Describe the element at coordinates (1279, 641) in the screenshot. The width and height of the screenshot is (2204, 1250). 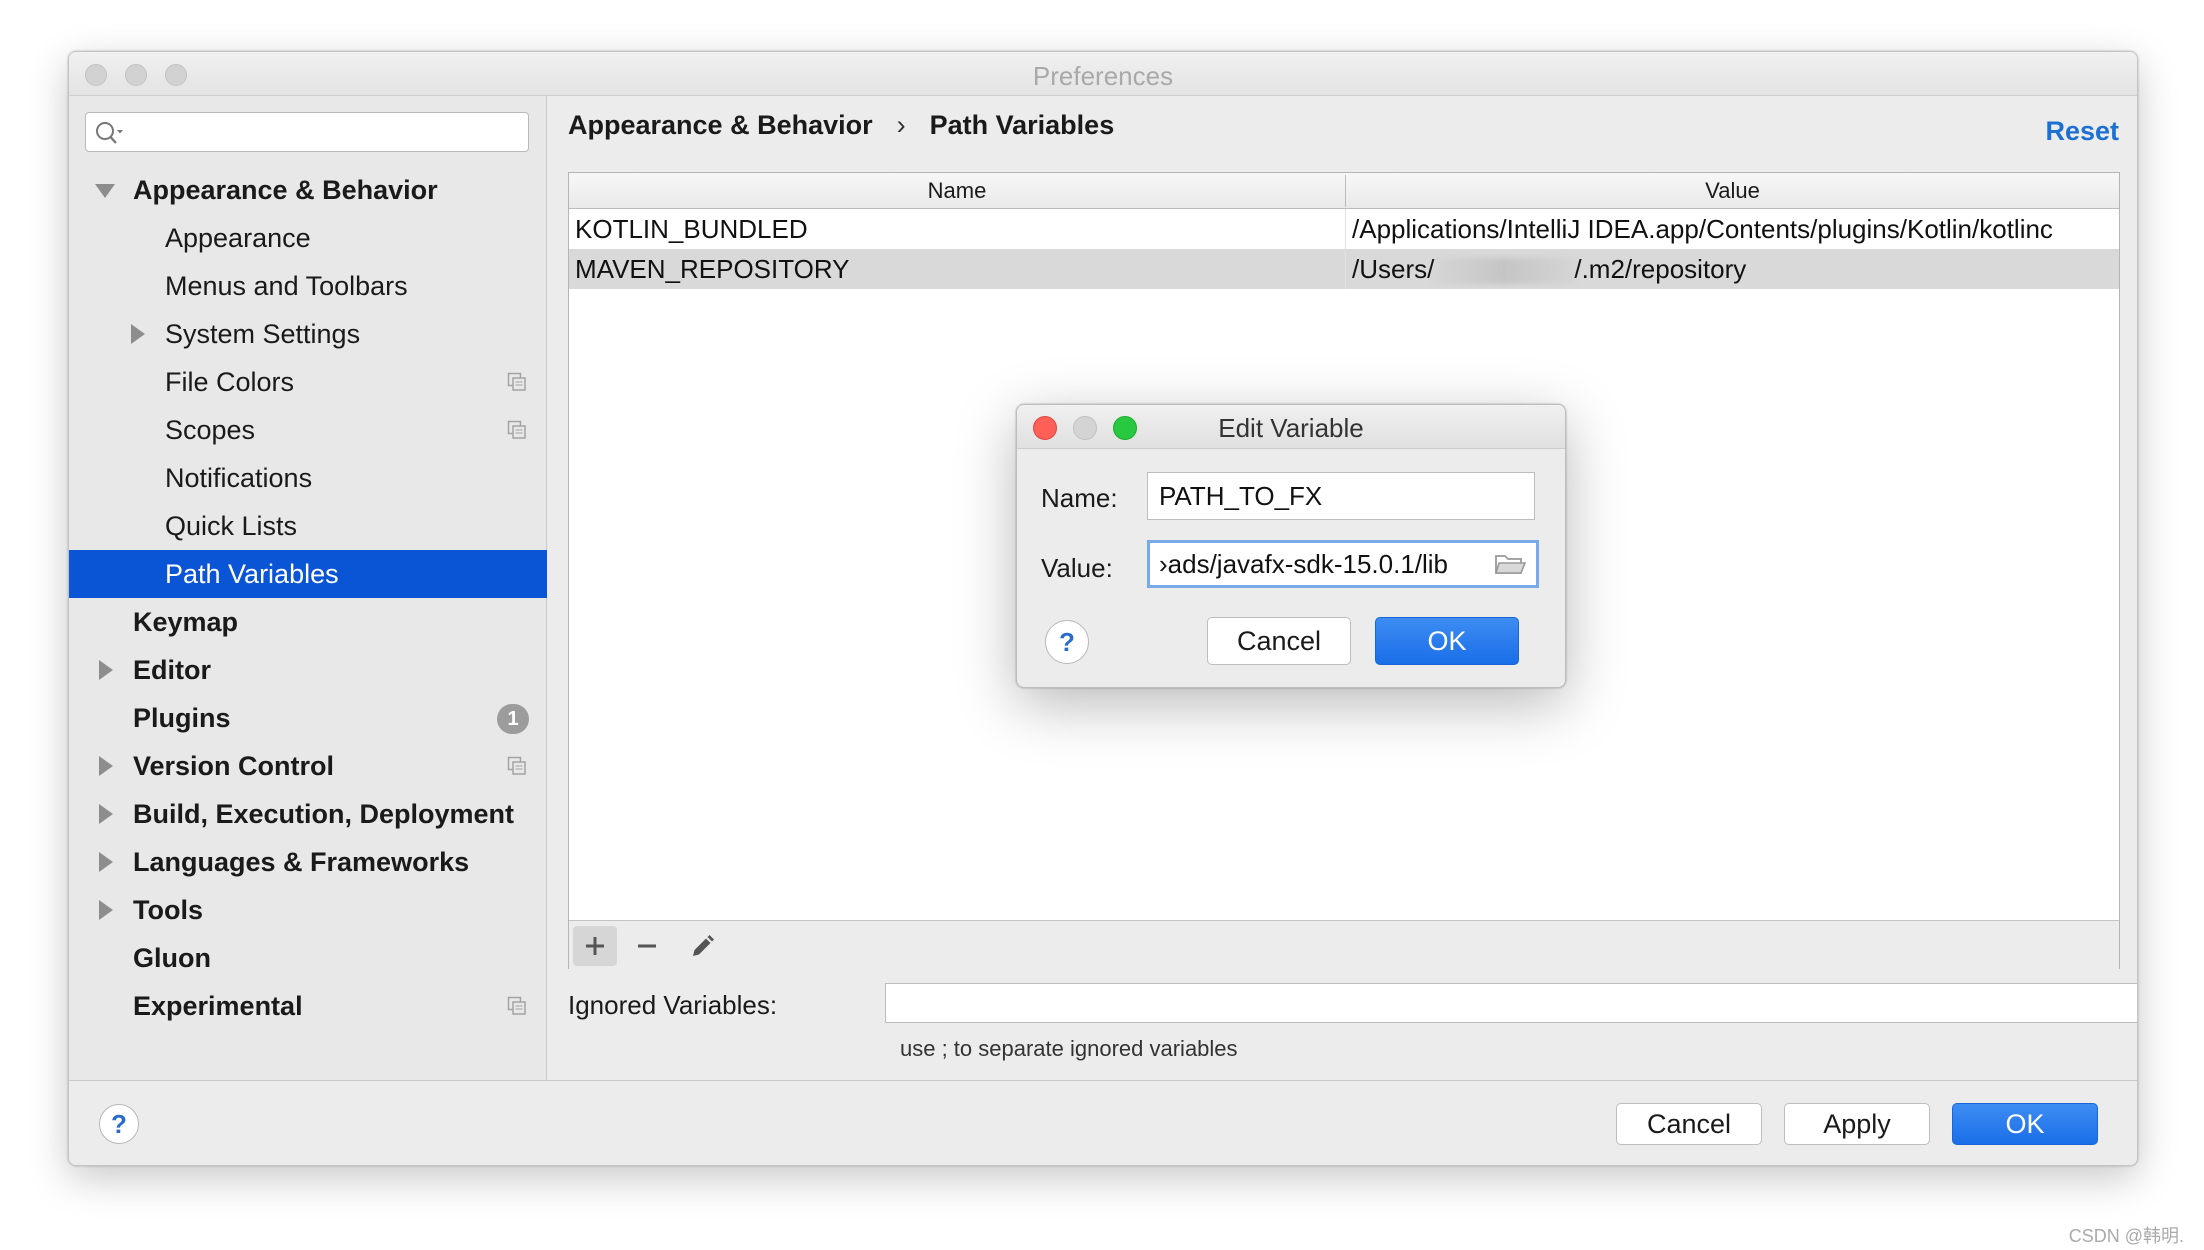
I see `dialog-cancel-button: Cancel` at that location.